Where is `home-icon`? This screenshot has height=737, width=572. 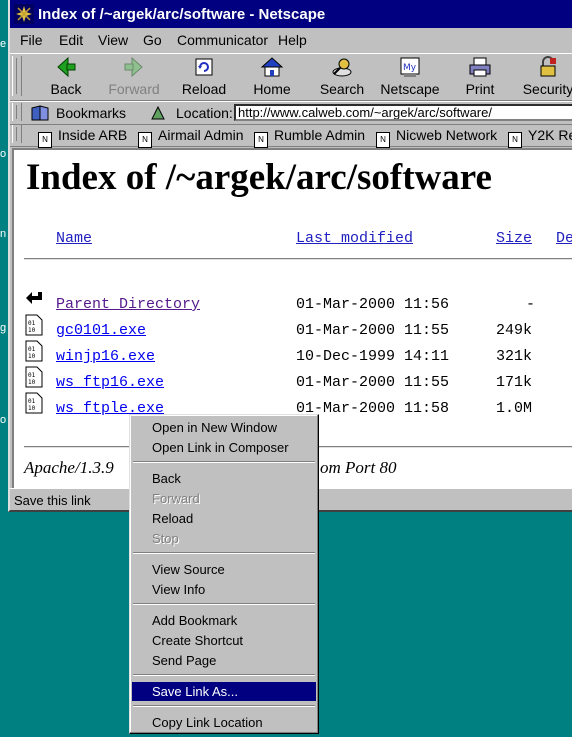 home-icon is located at coordinates (272, 67).